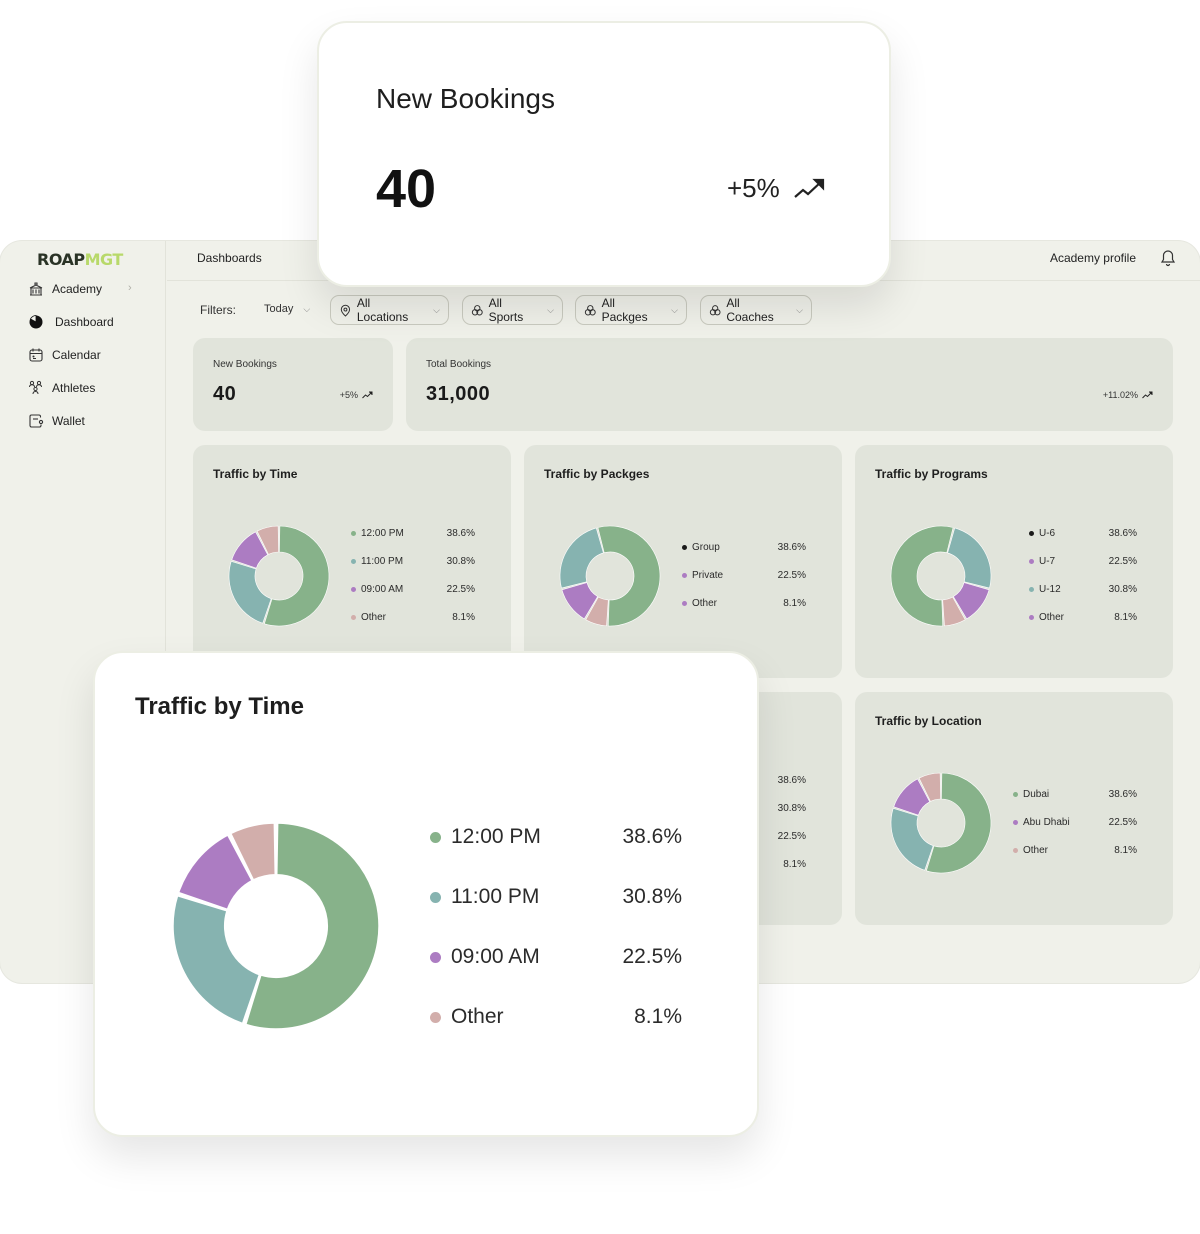 Image resolution: width=1200 pixels, height=1234 pixels. Describe the element at coordinates (928, 721) in the screenshot. I see `chart-title: Traffic by Location` at that location.